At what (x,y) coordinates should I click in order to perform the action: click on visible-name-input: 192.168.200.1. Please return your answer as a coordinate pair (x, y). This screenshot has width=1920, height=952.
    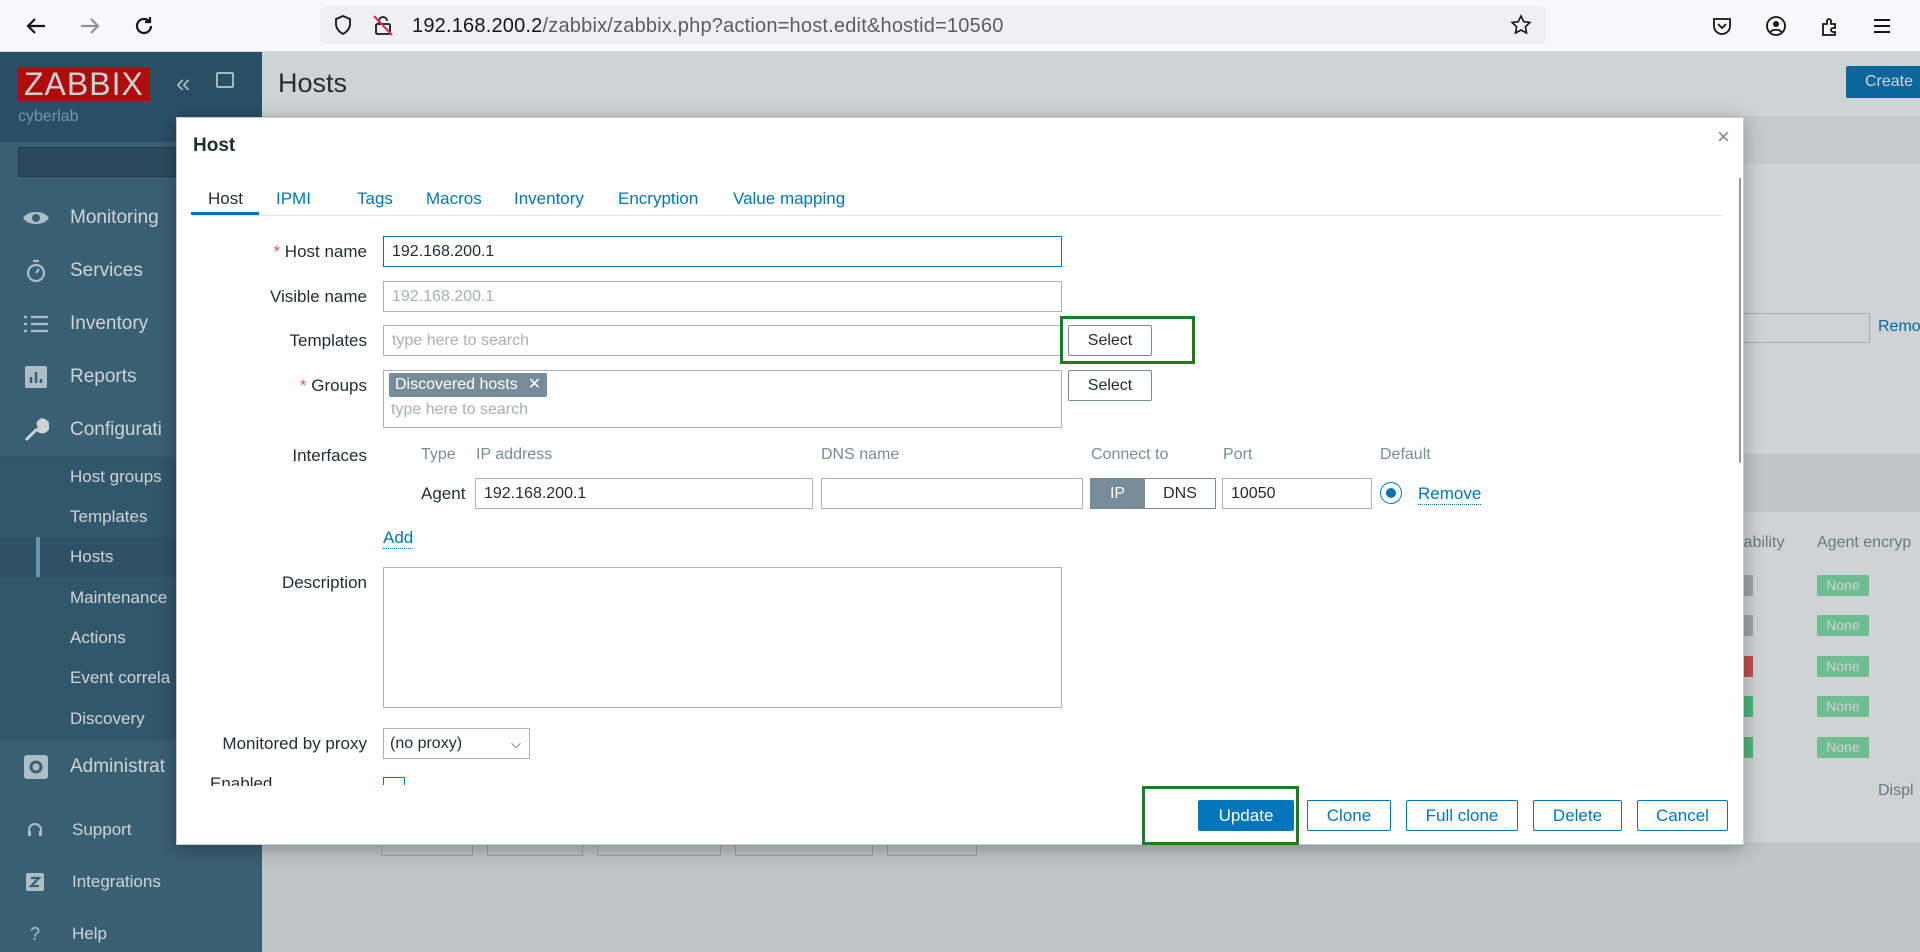
    Looking at the image, I should click on (722, 296).